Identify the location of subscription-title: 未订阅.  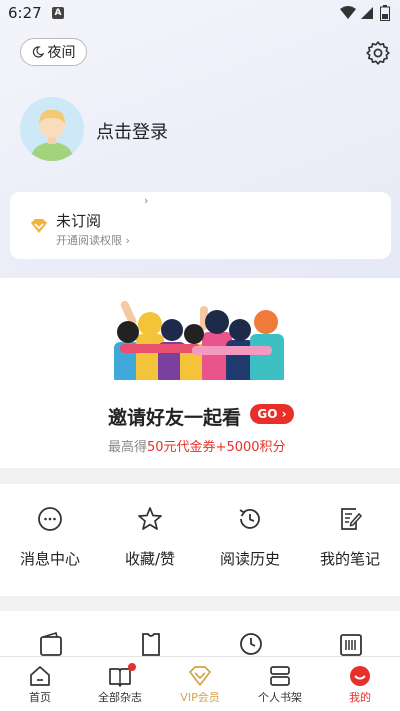
(79, 221).